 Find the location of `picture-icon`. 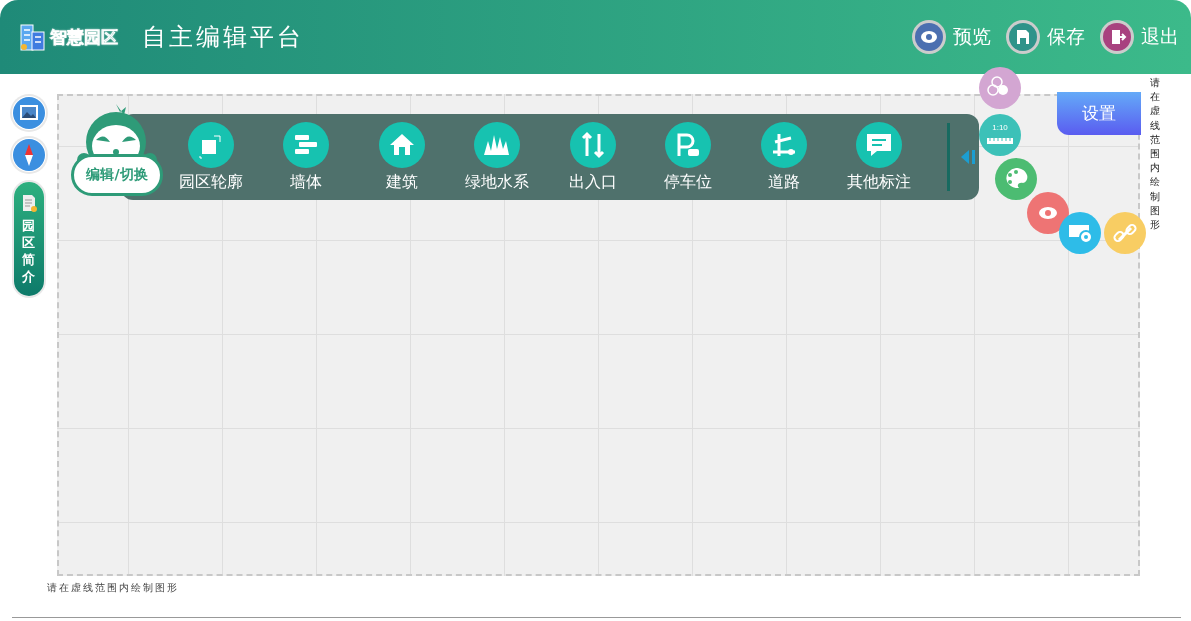

picture-icon is located at coordinates (28, 113).